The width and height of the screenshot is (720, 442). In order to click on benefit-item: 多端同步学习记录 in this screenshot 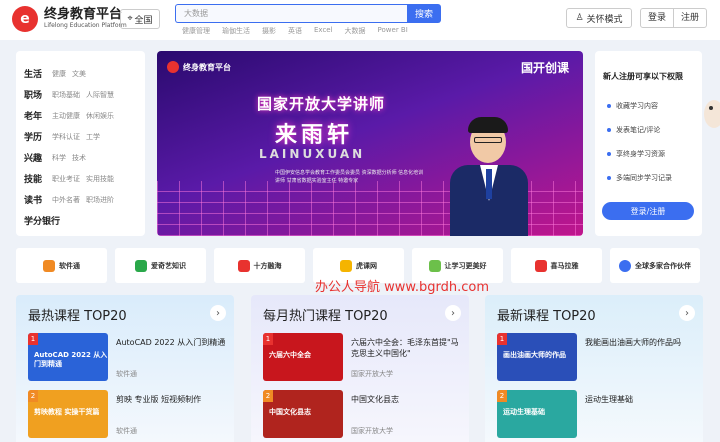, I will do `click(639, 178)`.